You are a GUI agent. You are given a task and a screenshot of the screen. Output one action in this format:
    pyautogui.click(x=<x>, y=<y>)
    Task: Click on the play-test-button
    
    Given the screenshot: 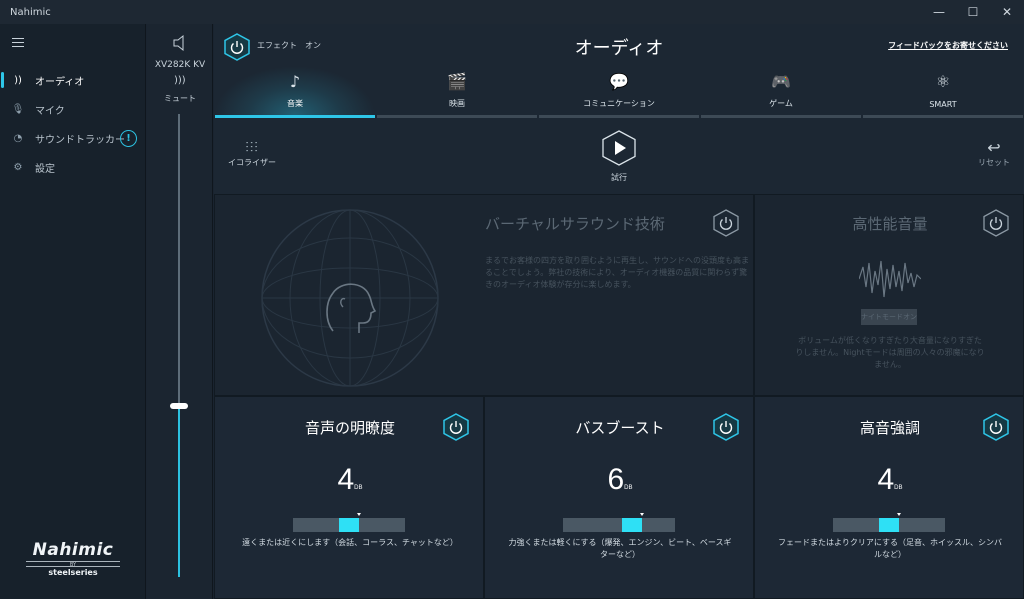 What is the action you would take?
    pyautogui.click(x=619, y=148)
    